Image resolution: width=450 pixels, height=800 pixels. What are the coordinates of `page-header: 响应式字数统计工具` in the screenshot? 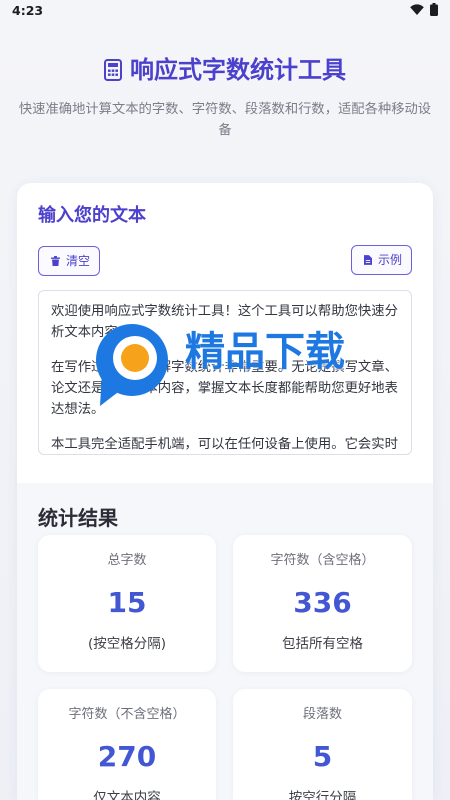 It's located at (225, 70).